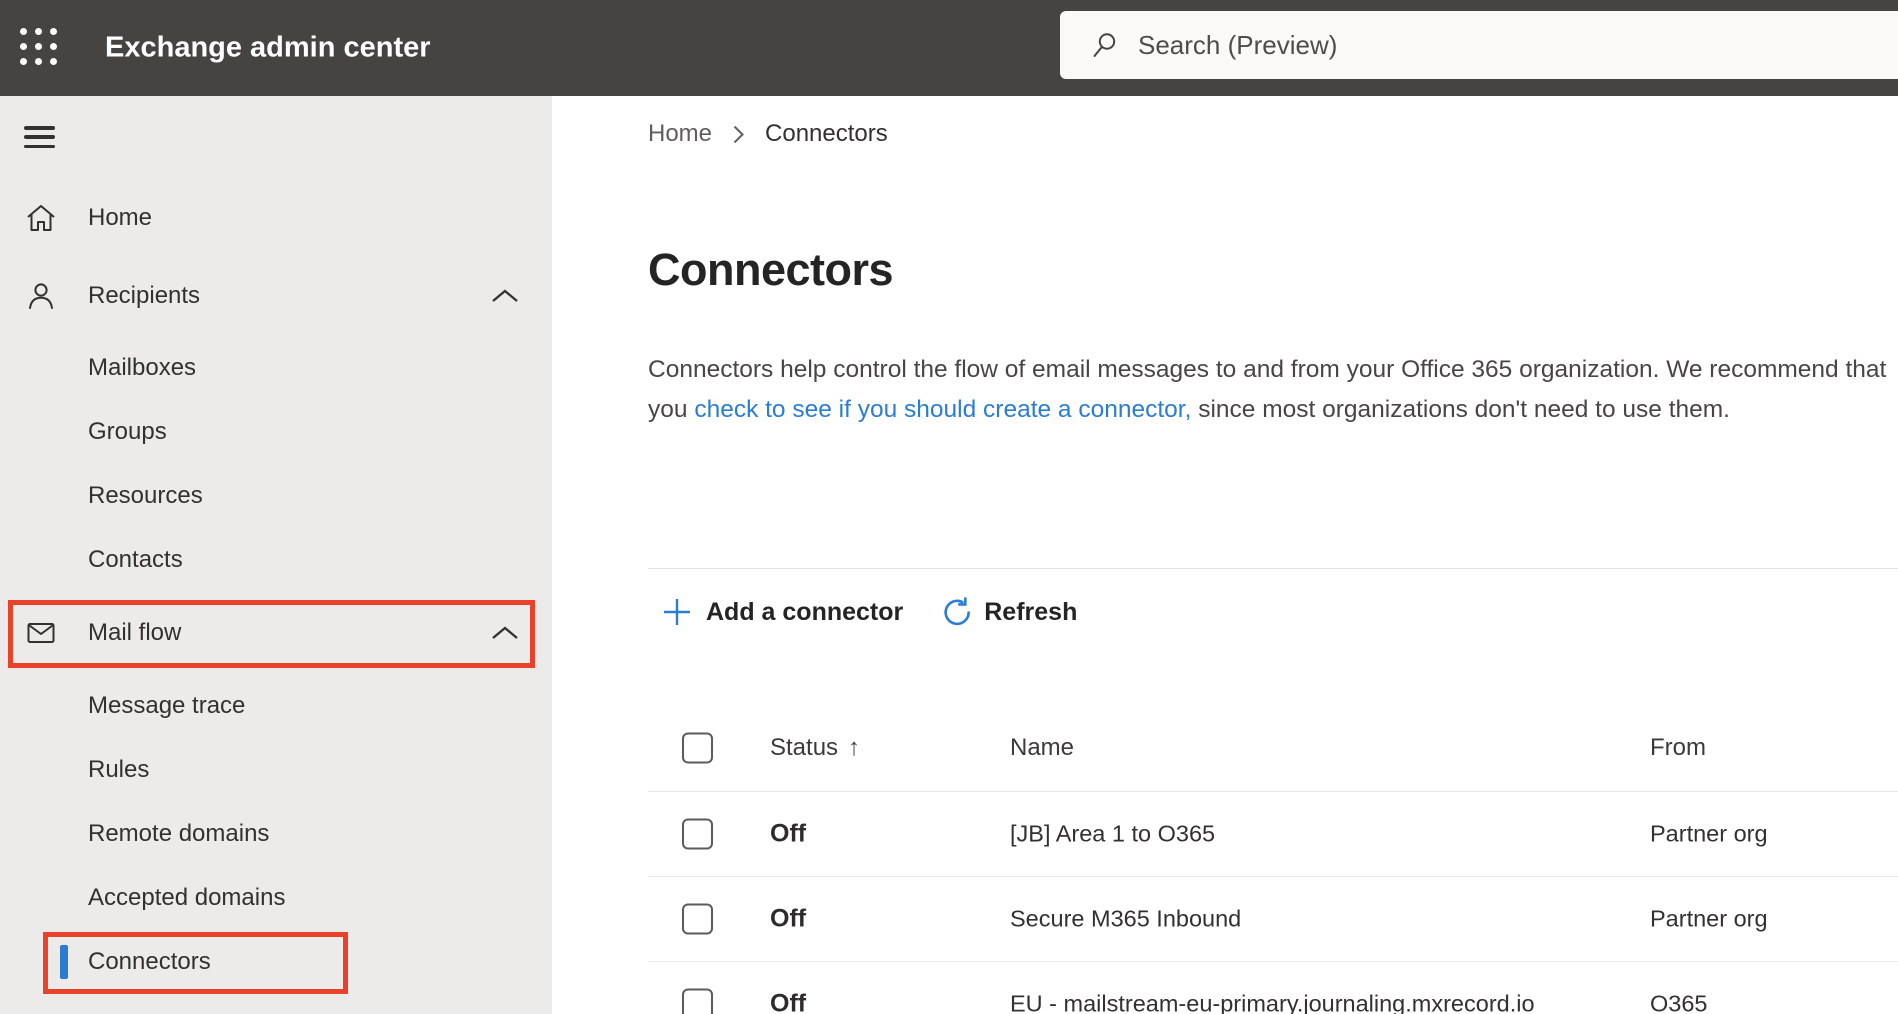 Image resolution: width=1898 pixels, height=1014 pixels. What do you see at coordinates (119, 769) in the screenshot?
I see `sidebar-item-label: Rules` at bounding box center [119, 769].